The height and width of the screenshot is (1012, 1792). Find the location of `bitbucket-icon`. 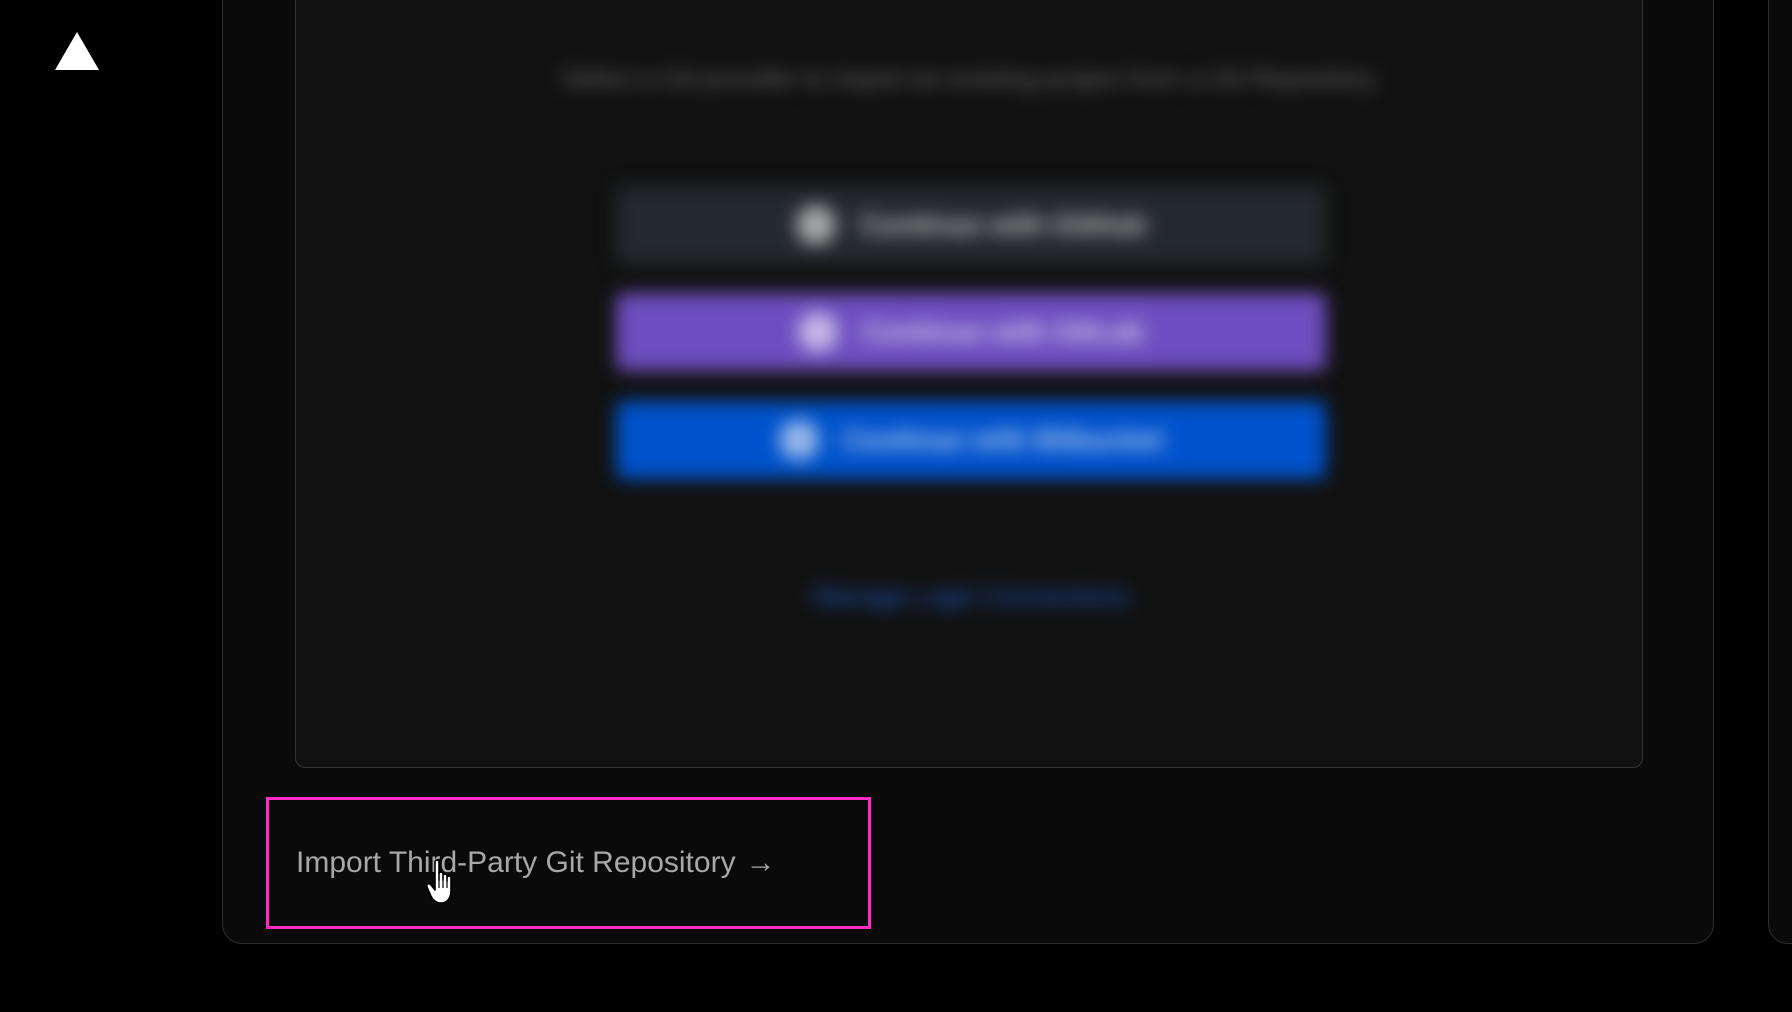

bitbucket-icon is located at coordinates (798, 440).